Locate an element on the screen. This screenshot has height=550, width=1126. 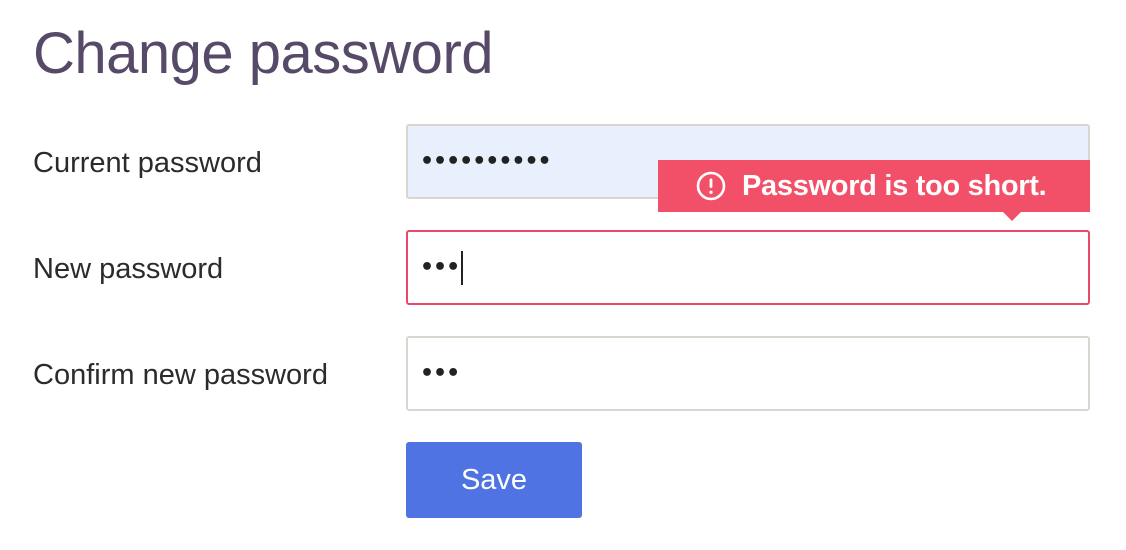
confirm-password-label: Confirm new password is located at coordinates (180, 375).